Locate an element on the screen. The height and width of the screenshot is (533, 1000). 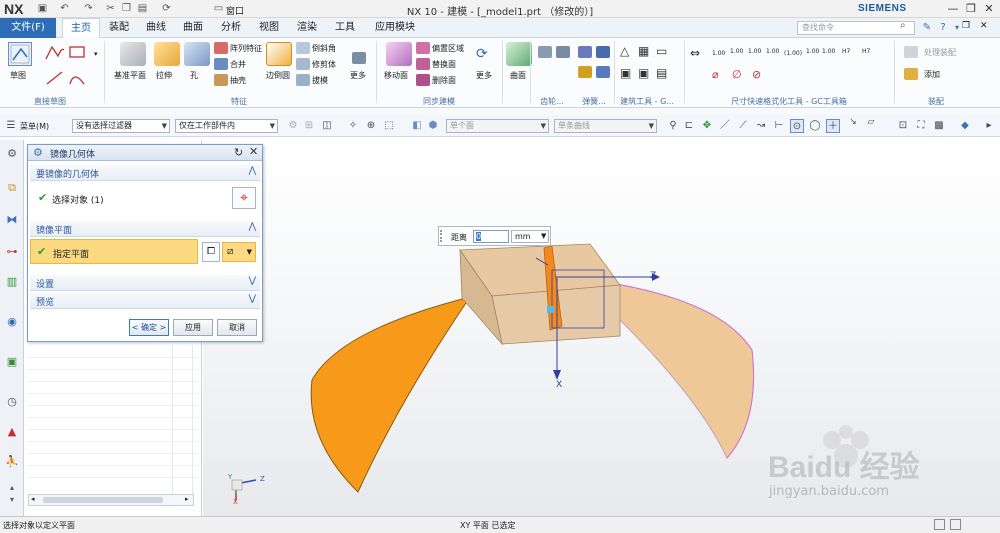
offset-region-icon is located at coordinates (423, 48).